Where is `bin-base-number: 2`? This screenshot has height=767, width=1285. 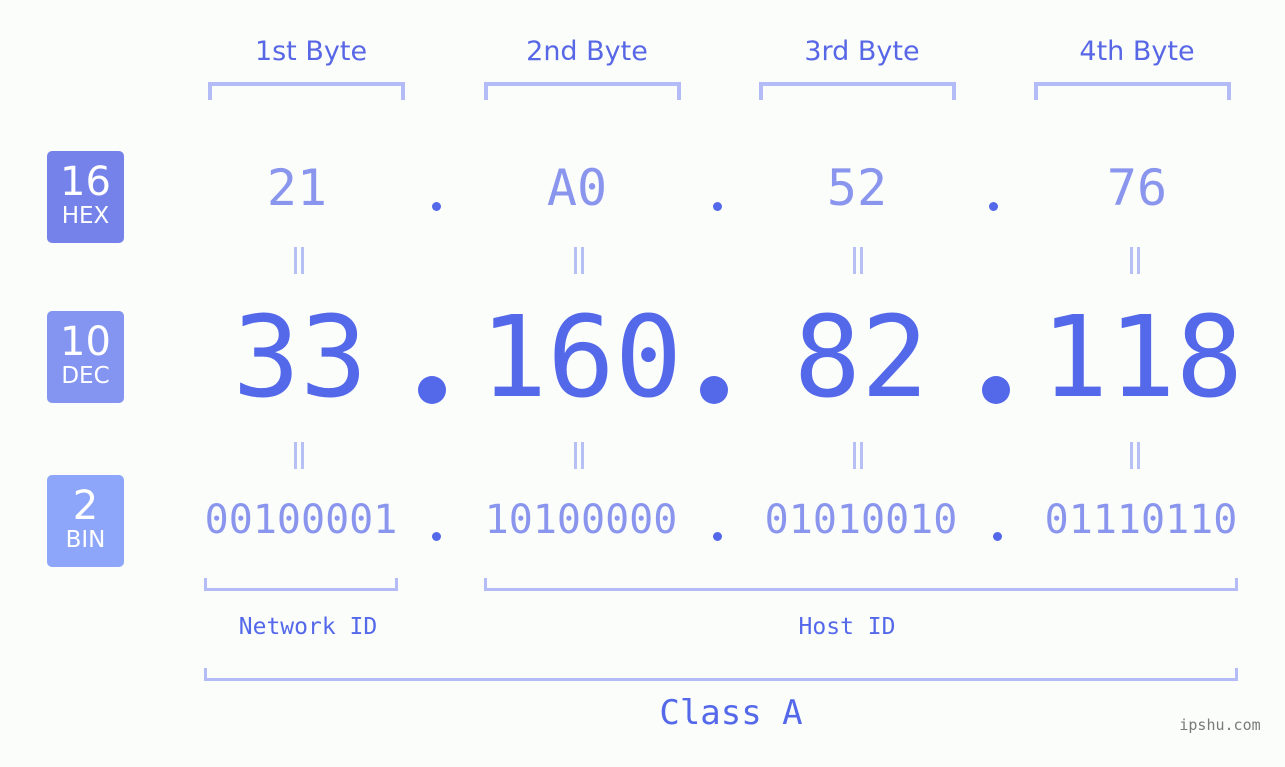
bin-base-number: 2 is located at coordinates (85, 506).